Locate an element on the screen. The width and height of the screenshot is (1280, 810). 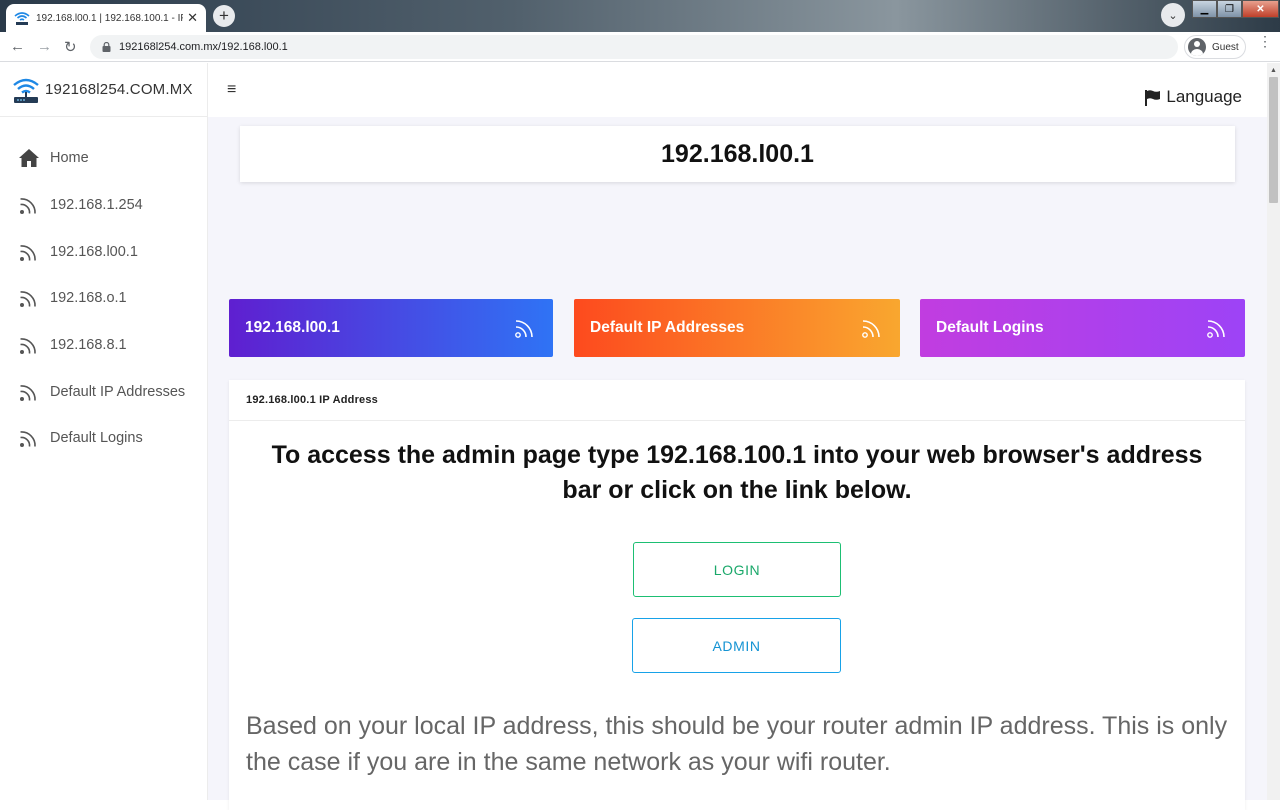
address-bar: 192168l254.com.mx/192.168.l00.1 is located at coordinates (634, 47).